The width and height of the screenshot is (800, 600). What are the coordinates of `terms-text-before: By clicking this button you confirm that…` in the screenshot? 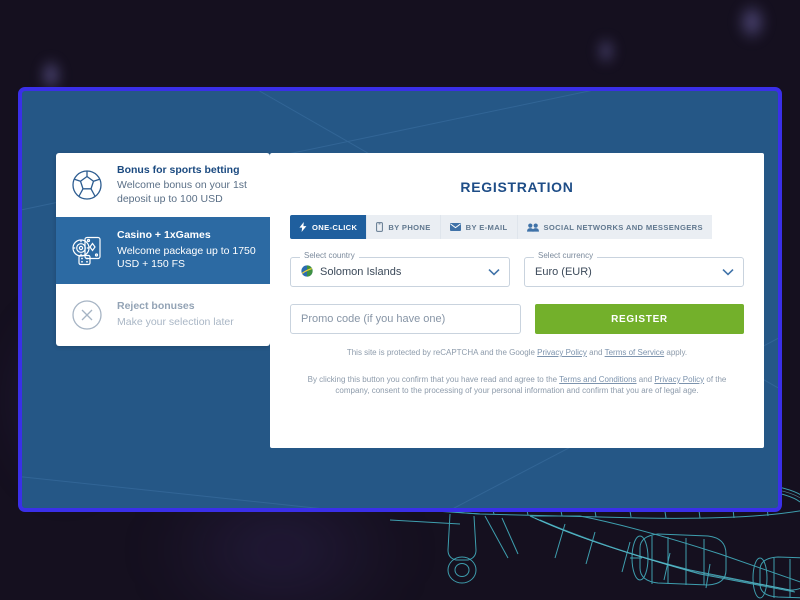 It's located at (433, 379).